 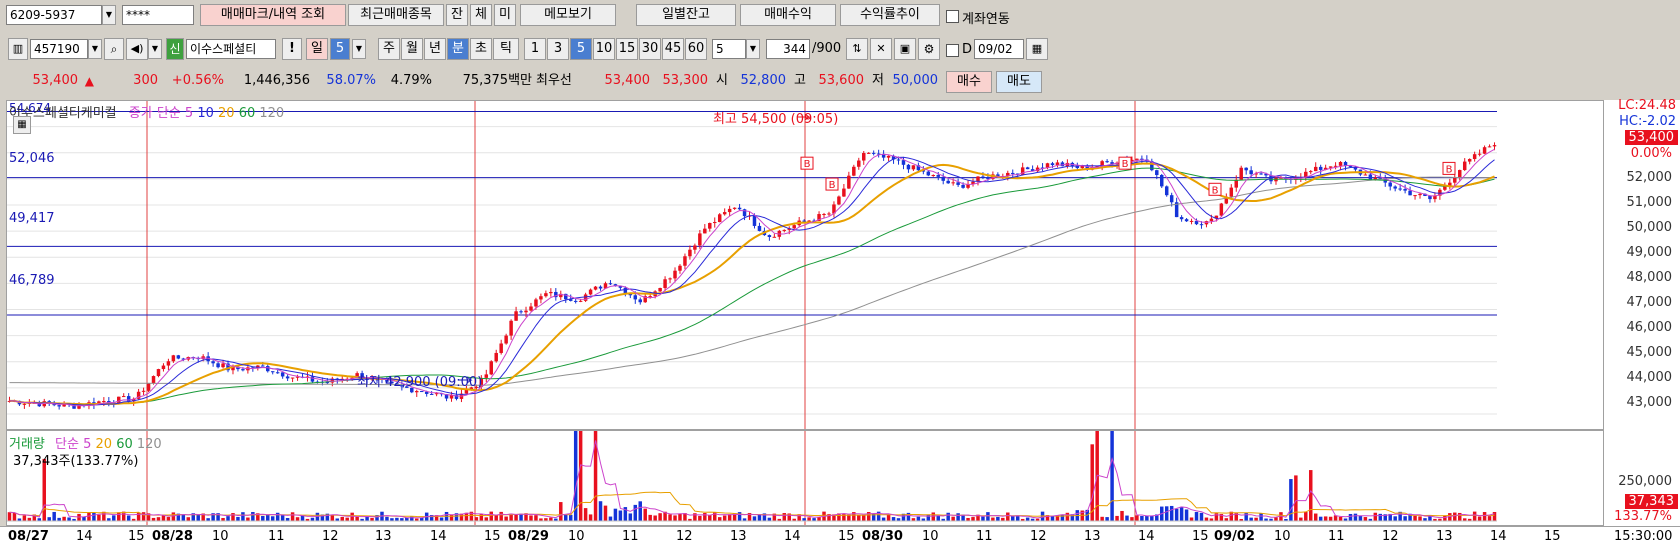 I want to click on minute-10-button: 10, so click(x=604, y=49).